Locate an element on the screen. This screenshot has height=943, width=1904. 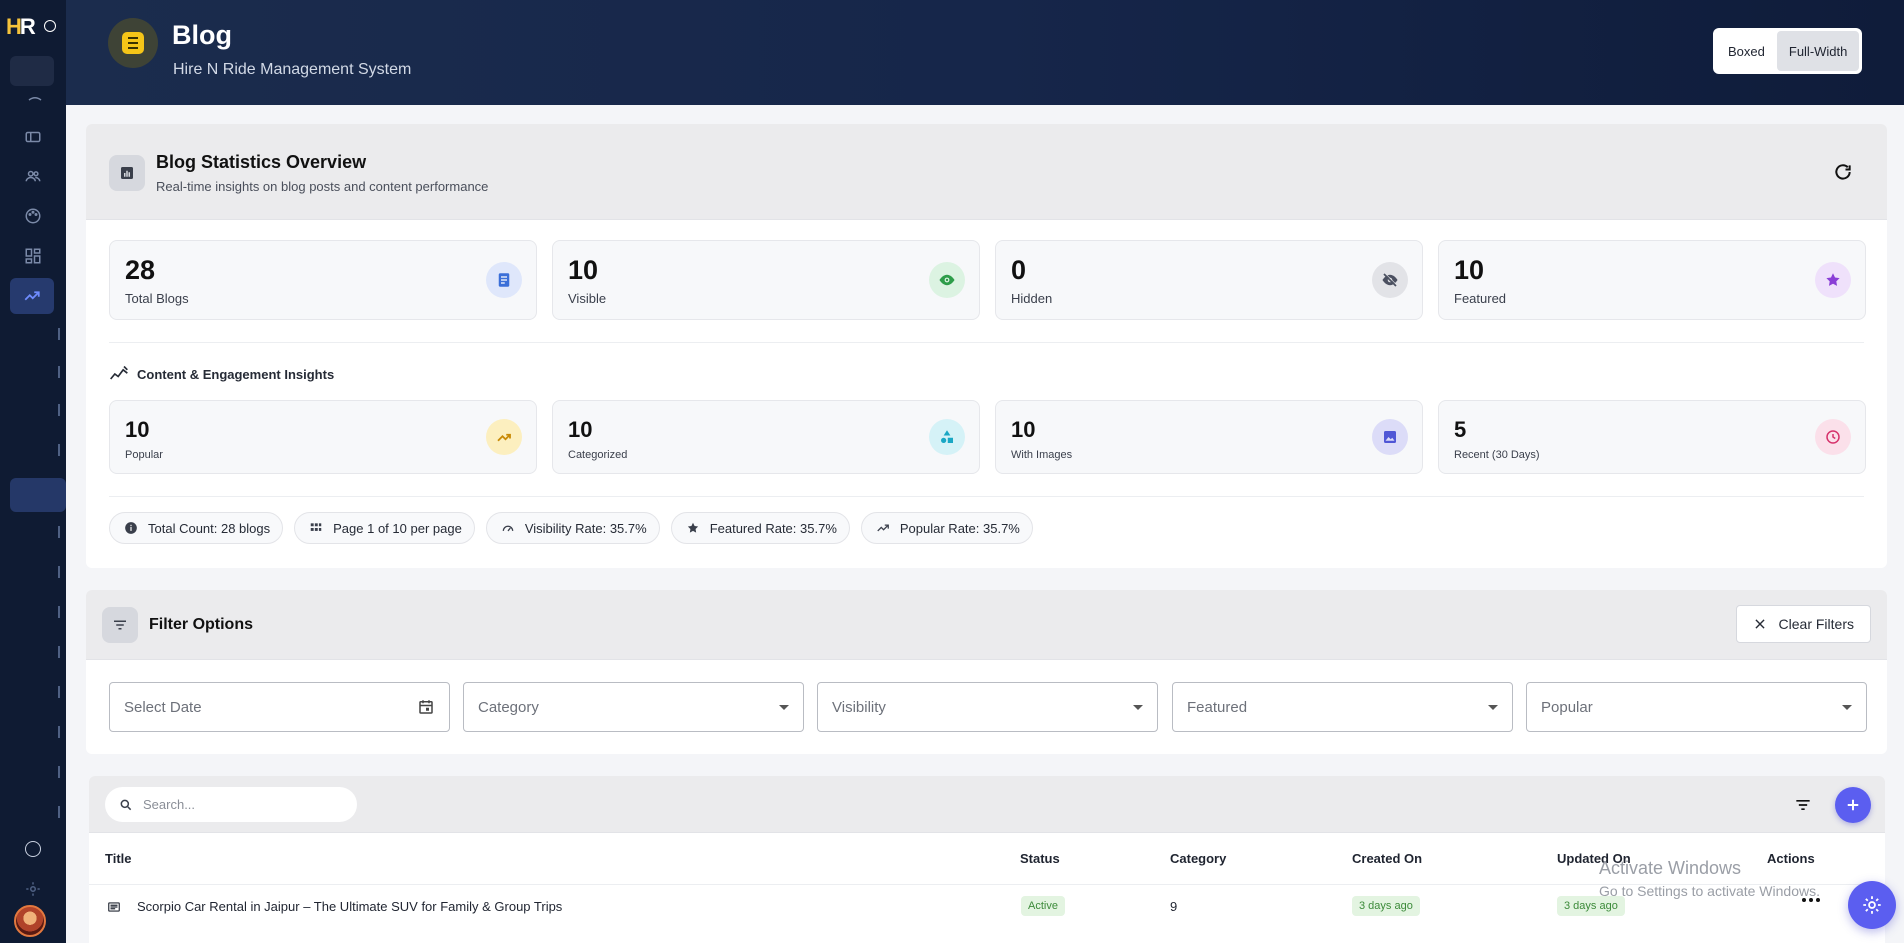
table-toolbar is located at coordinates (987, 804).